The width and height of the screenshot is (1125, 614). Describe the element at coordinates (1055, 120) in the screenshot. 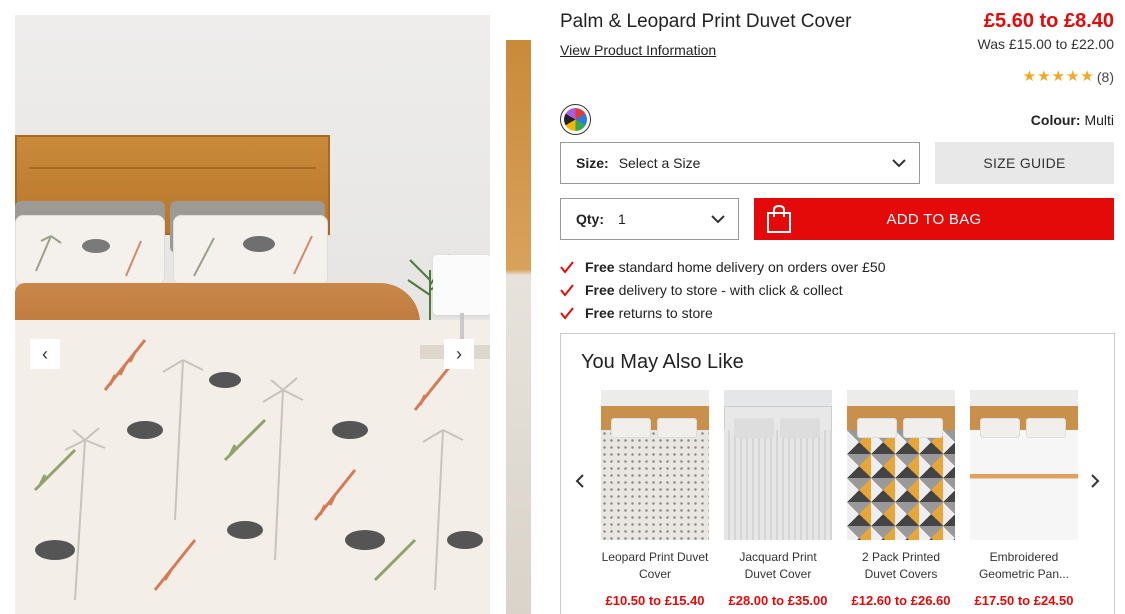

I see `colour-label-key: Colour:` at that location.